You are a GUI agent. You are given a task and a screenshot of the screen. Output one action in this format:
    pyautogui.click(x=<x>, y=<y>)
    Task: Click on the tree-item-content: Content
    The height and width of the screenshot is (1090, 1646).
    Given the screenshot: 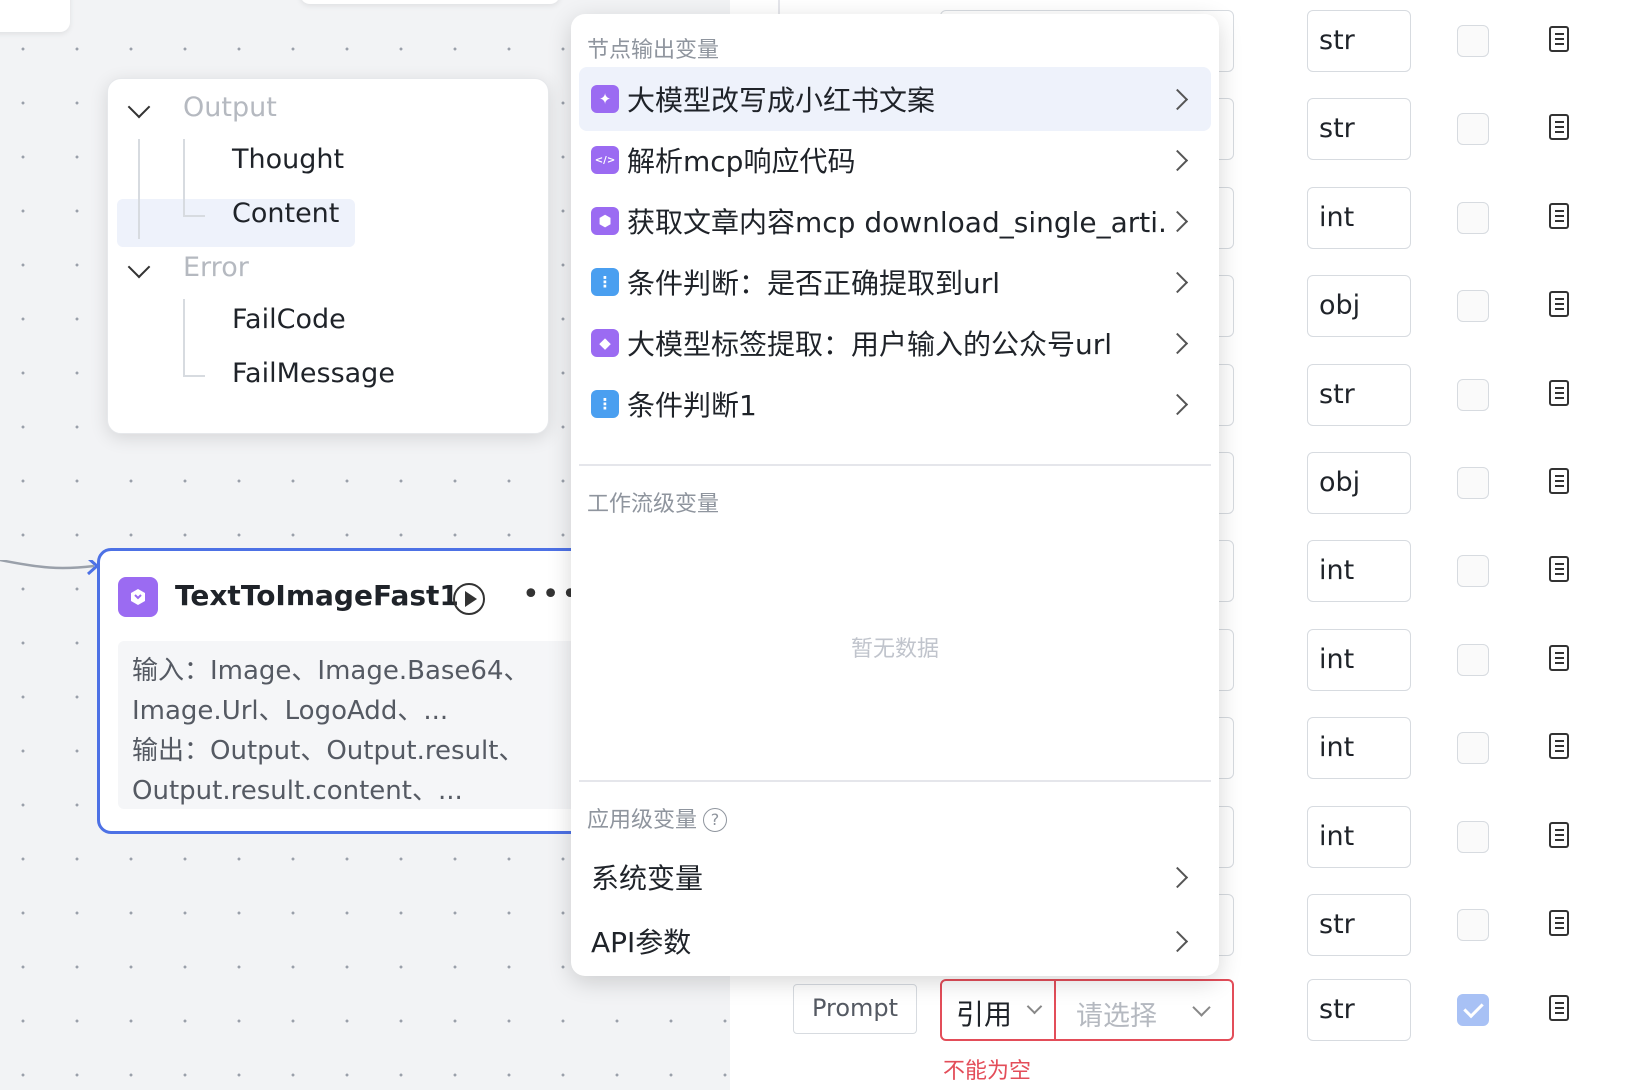 What is the action you would take?
    pyautogui.click(x=285, y=213)
    